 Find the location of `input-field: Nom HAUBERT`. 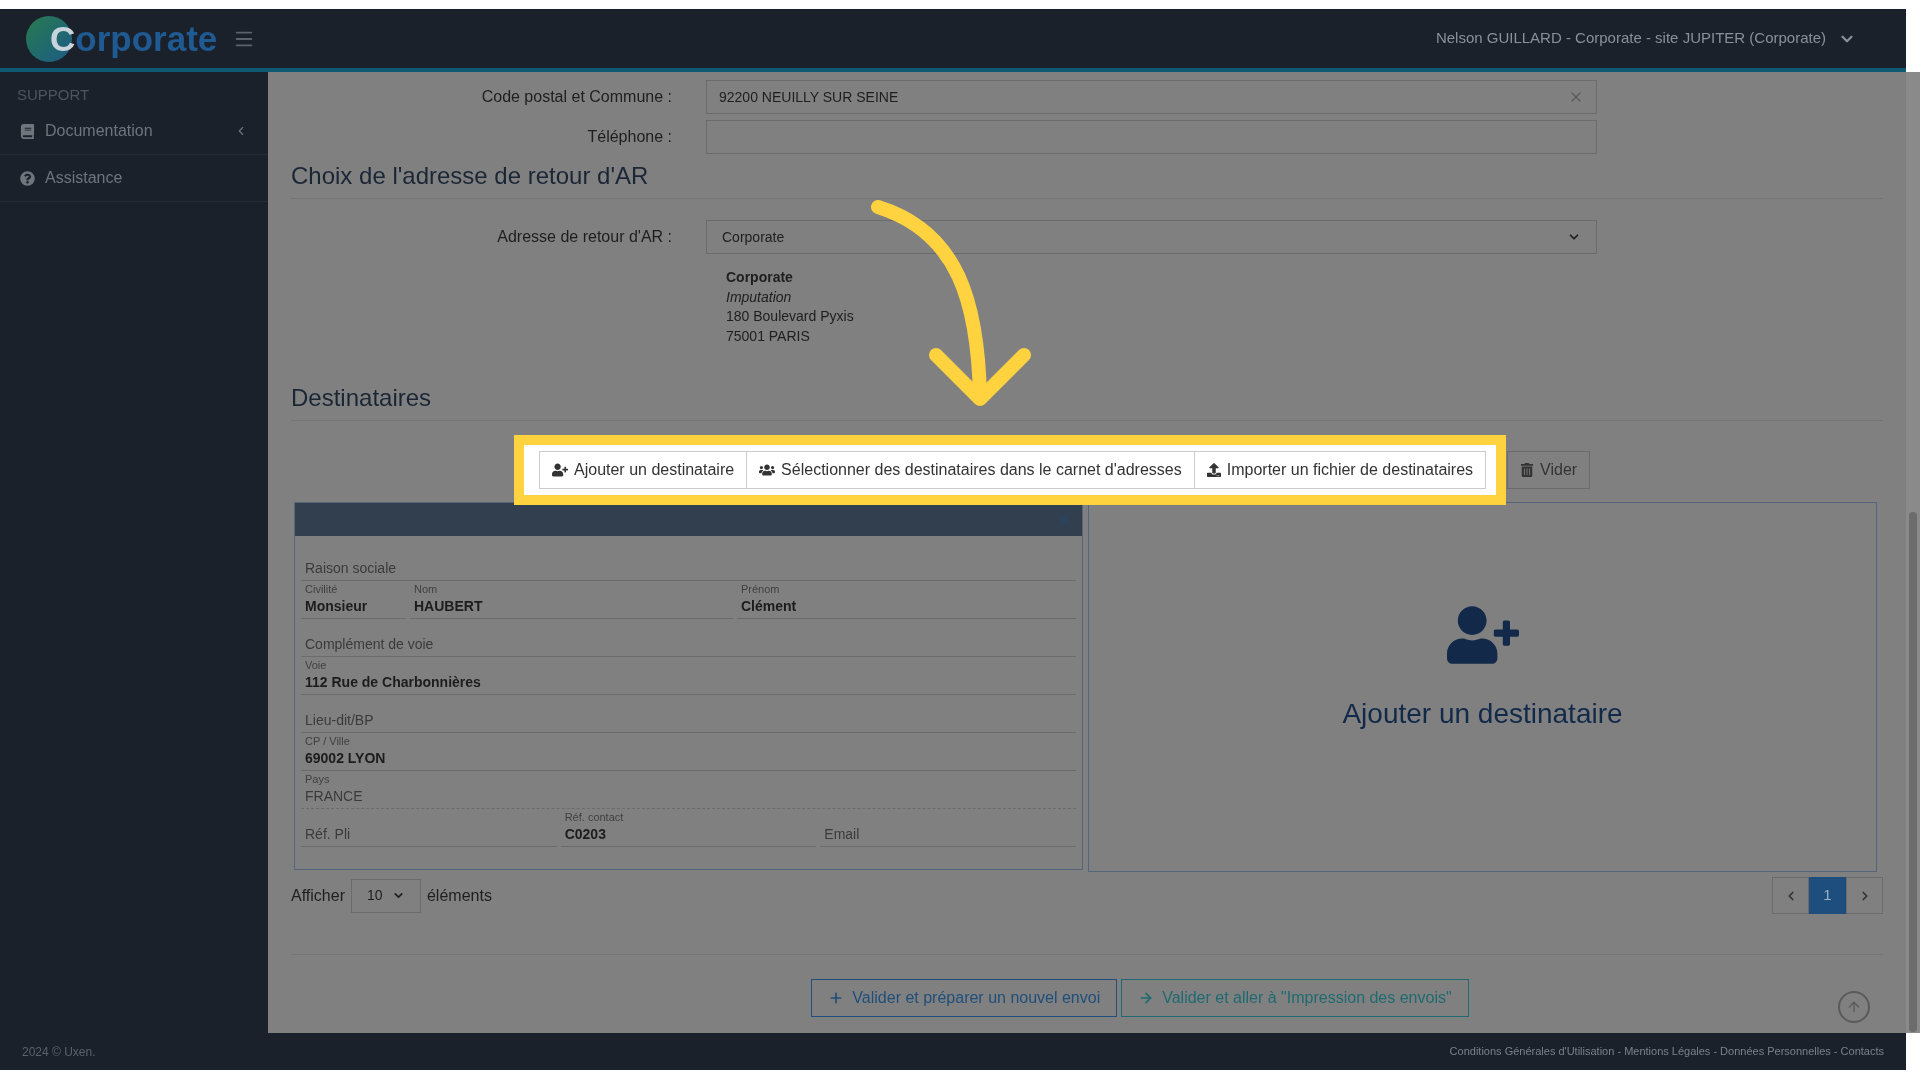

input-field: Nom HAUBERT is located at coordinates (571, 600).